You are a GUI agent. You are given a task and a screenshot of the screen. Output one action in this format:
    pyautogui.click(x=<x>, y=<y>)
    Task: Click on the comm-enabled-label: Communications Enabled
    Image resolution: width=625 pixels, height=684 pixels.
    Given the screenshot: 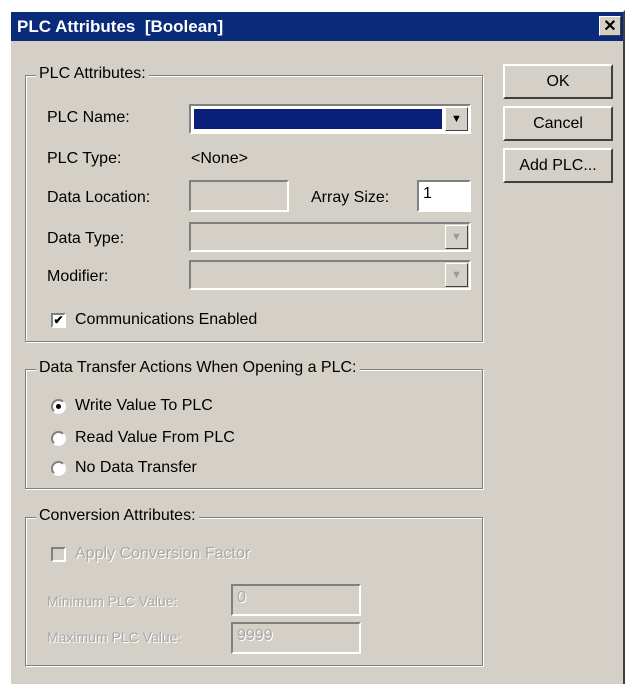 What is the action you would take?
    pyautogui.click(x=166, y=320)
    